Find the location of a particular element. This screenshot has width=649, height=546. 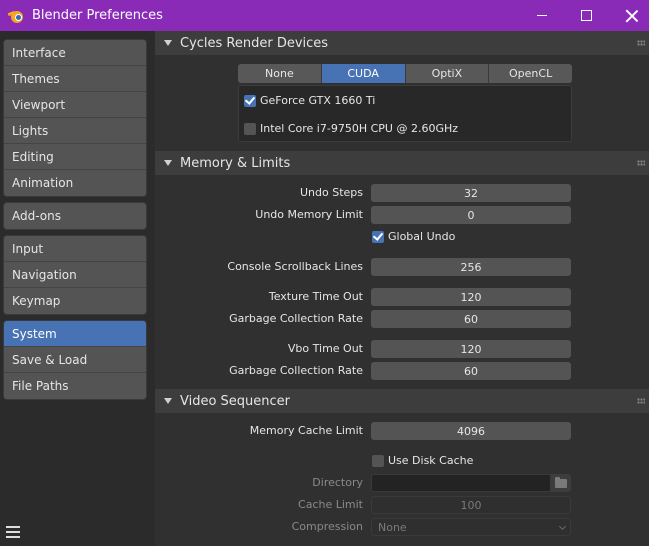

sidebar-item-save-load: Save & Load is located at coordinates (75, 360).